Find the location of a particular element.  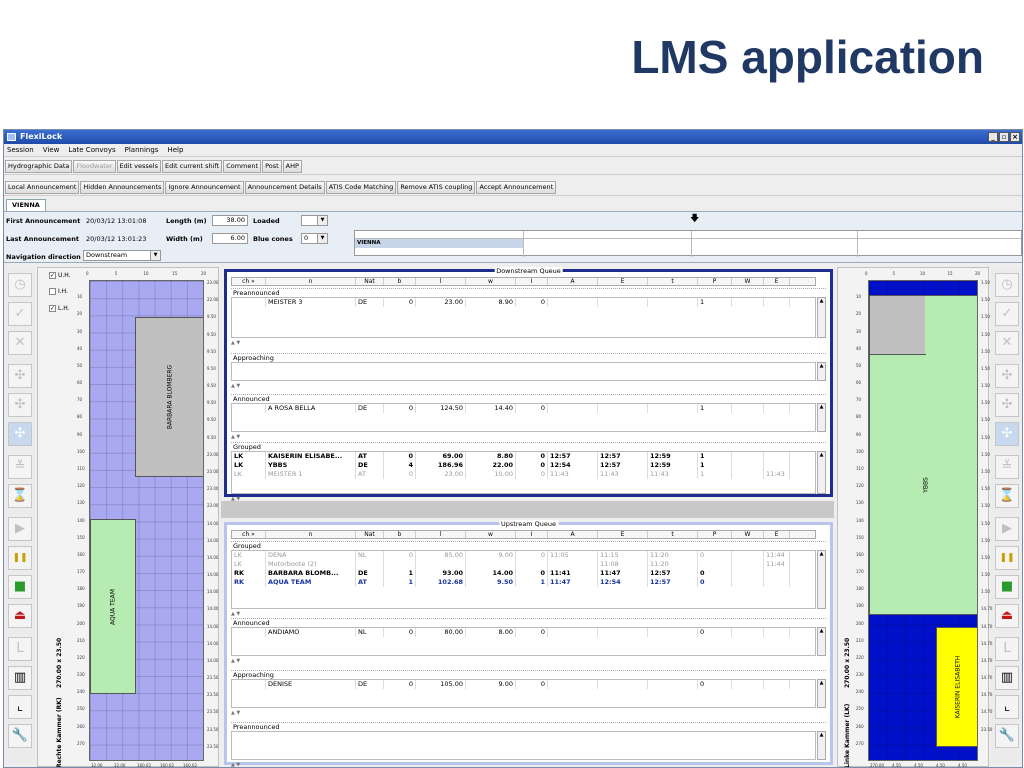

floodwater-button: Floodwater is located at coordinates (94, 166).